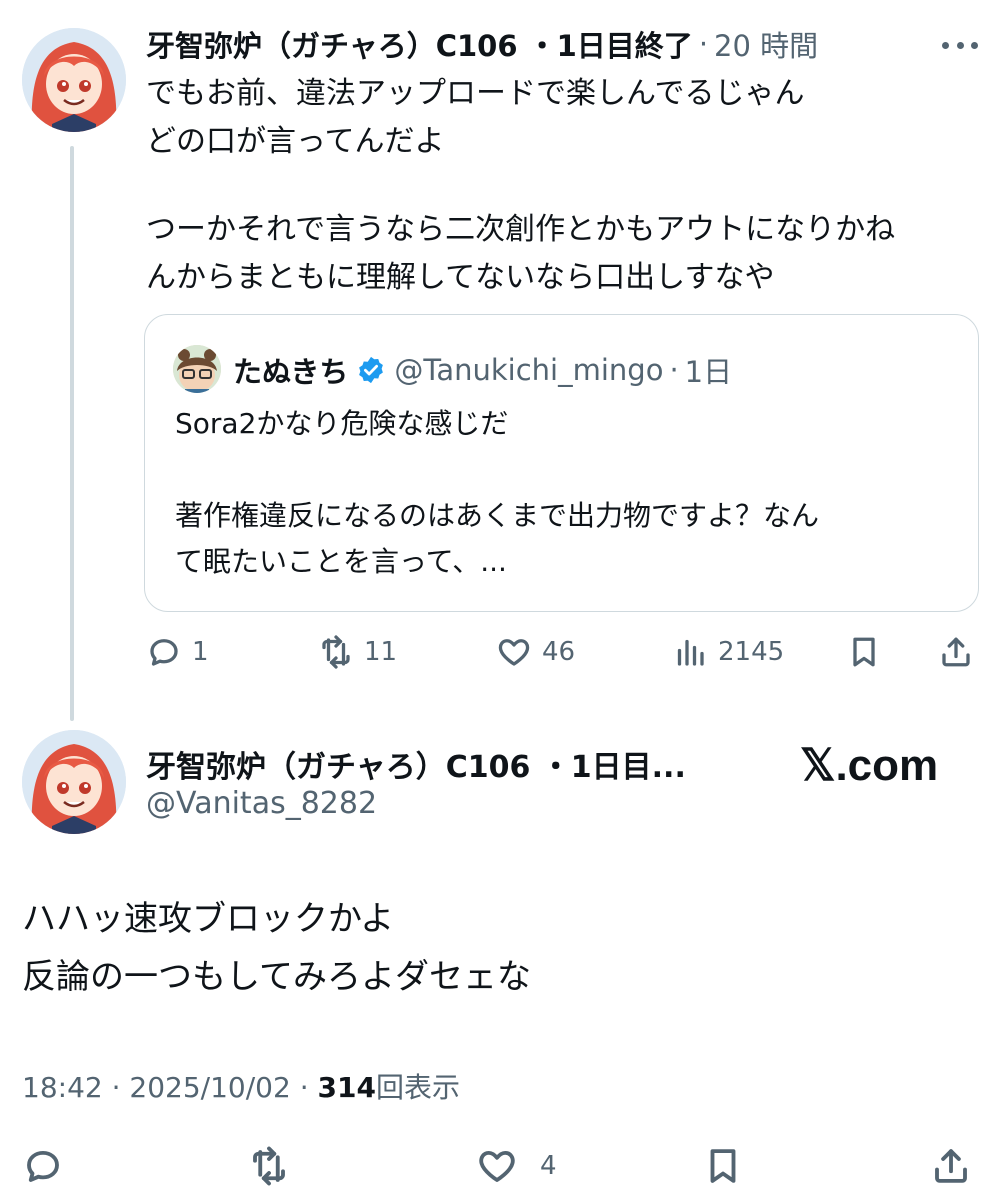 This screenshot has width=1000, height=1200. I want to click on quote-timestamp: 1日, so click(708, 372).